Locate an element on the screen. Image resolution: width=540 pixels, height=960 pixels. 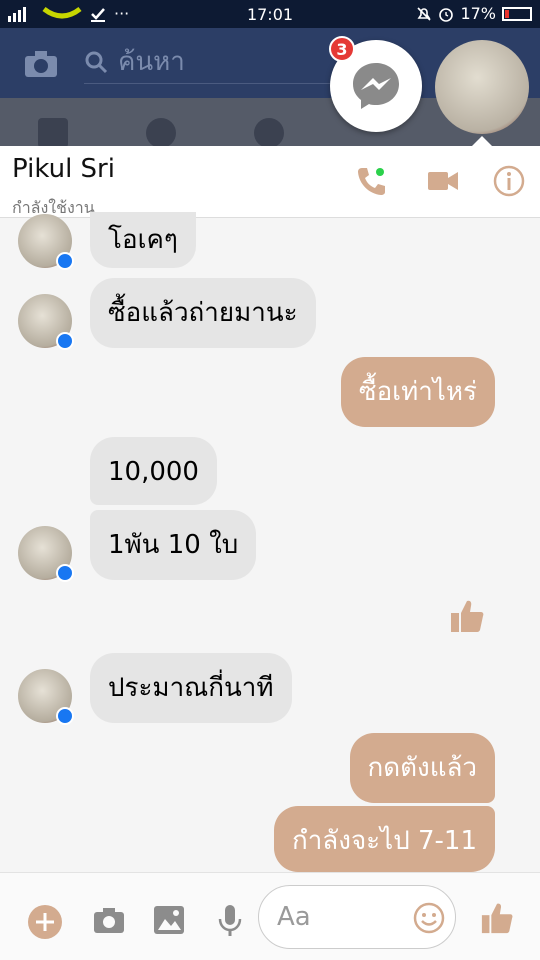
gallery-icon is located at coordinates (169, 920).